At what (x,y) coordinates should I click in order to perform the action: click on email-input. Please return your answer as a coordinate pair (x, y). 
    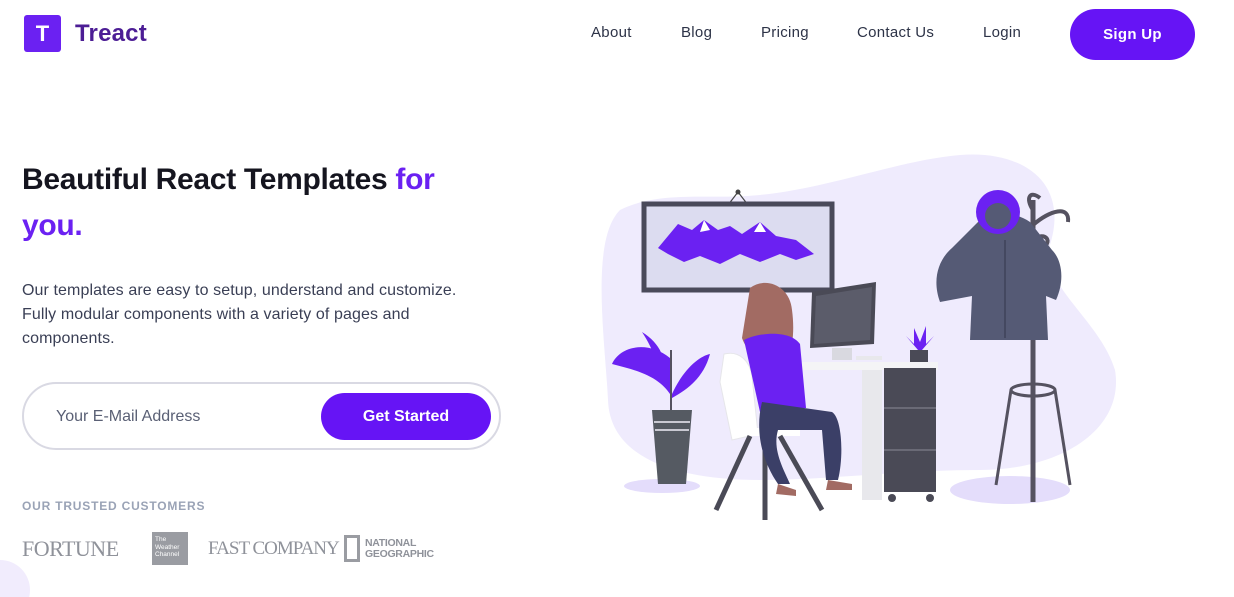
    Looking at the image, I should click on (191, 417).